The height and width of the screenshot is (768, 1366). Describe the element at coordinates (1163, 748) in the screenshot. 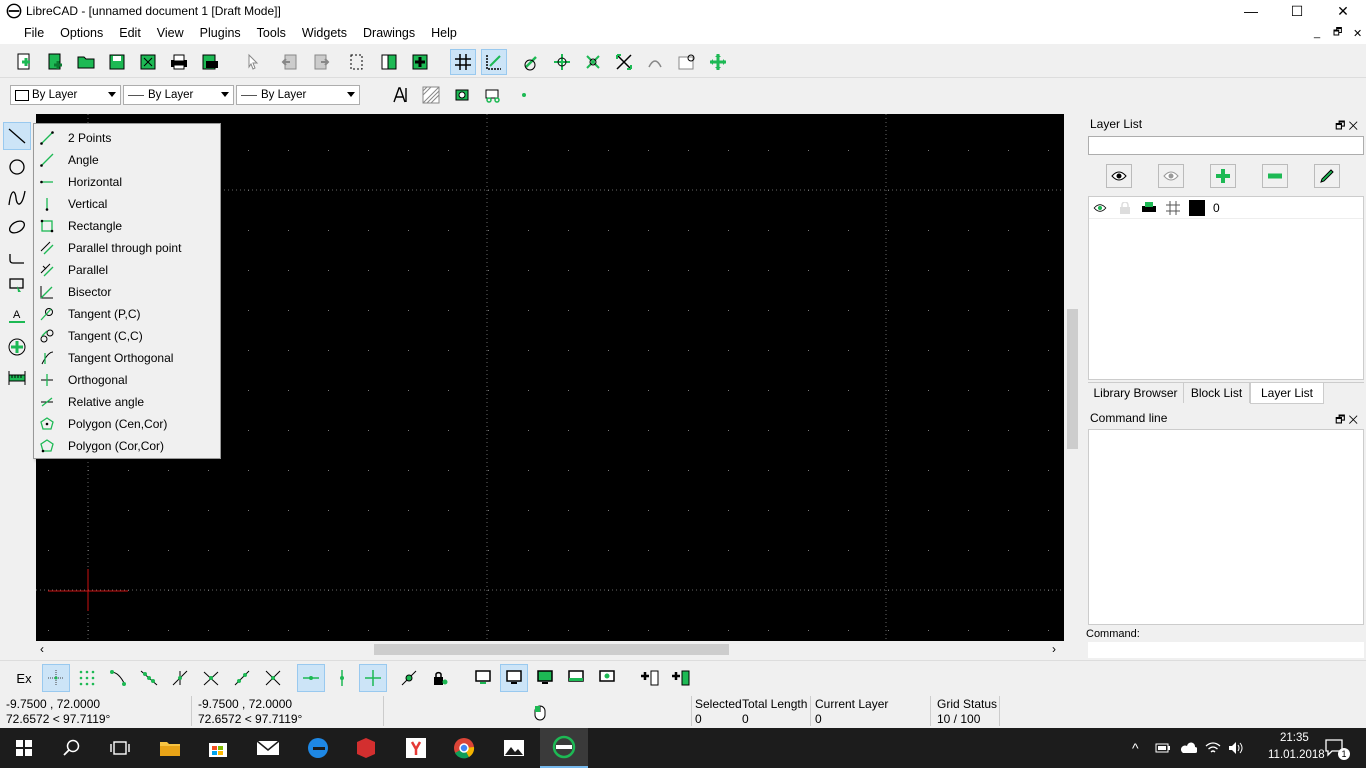

I see `battery-icon` at that location.